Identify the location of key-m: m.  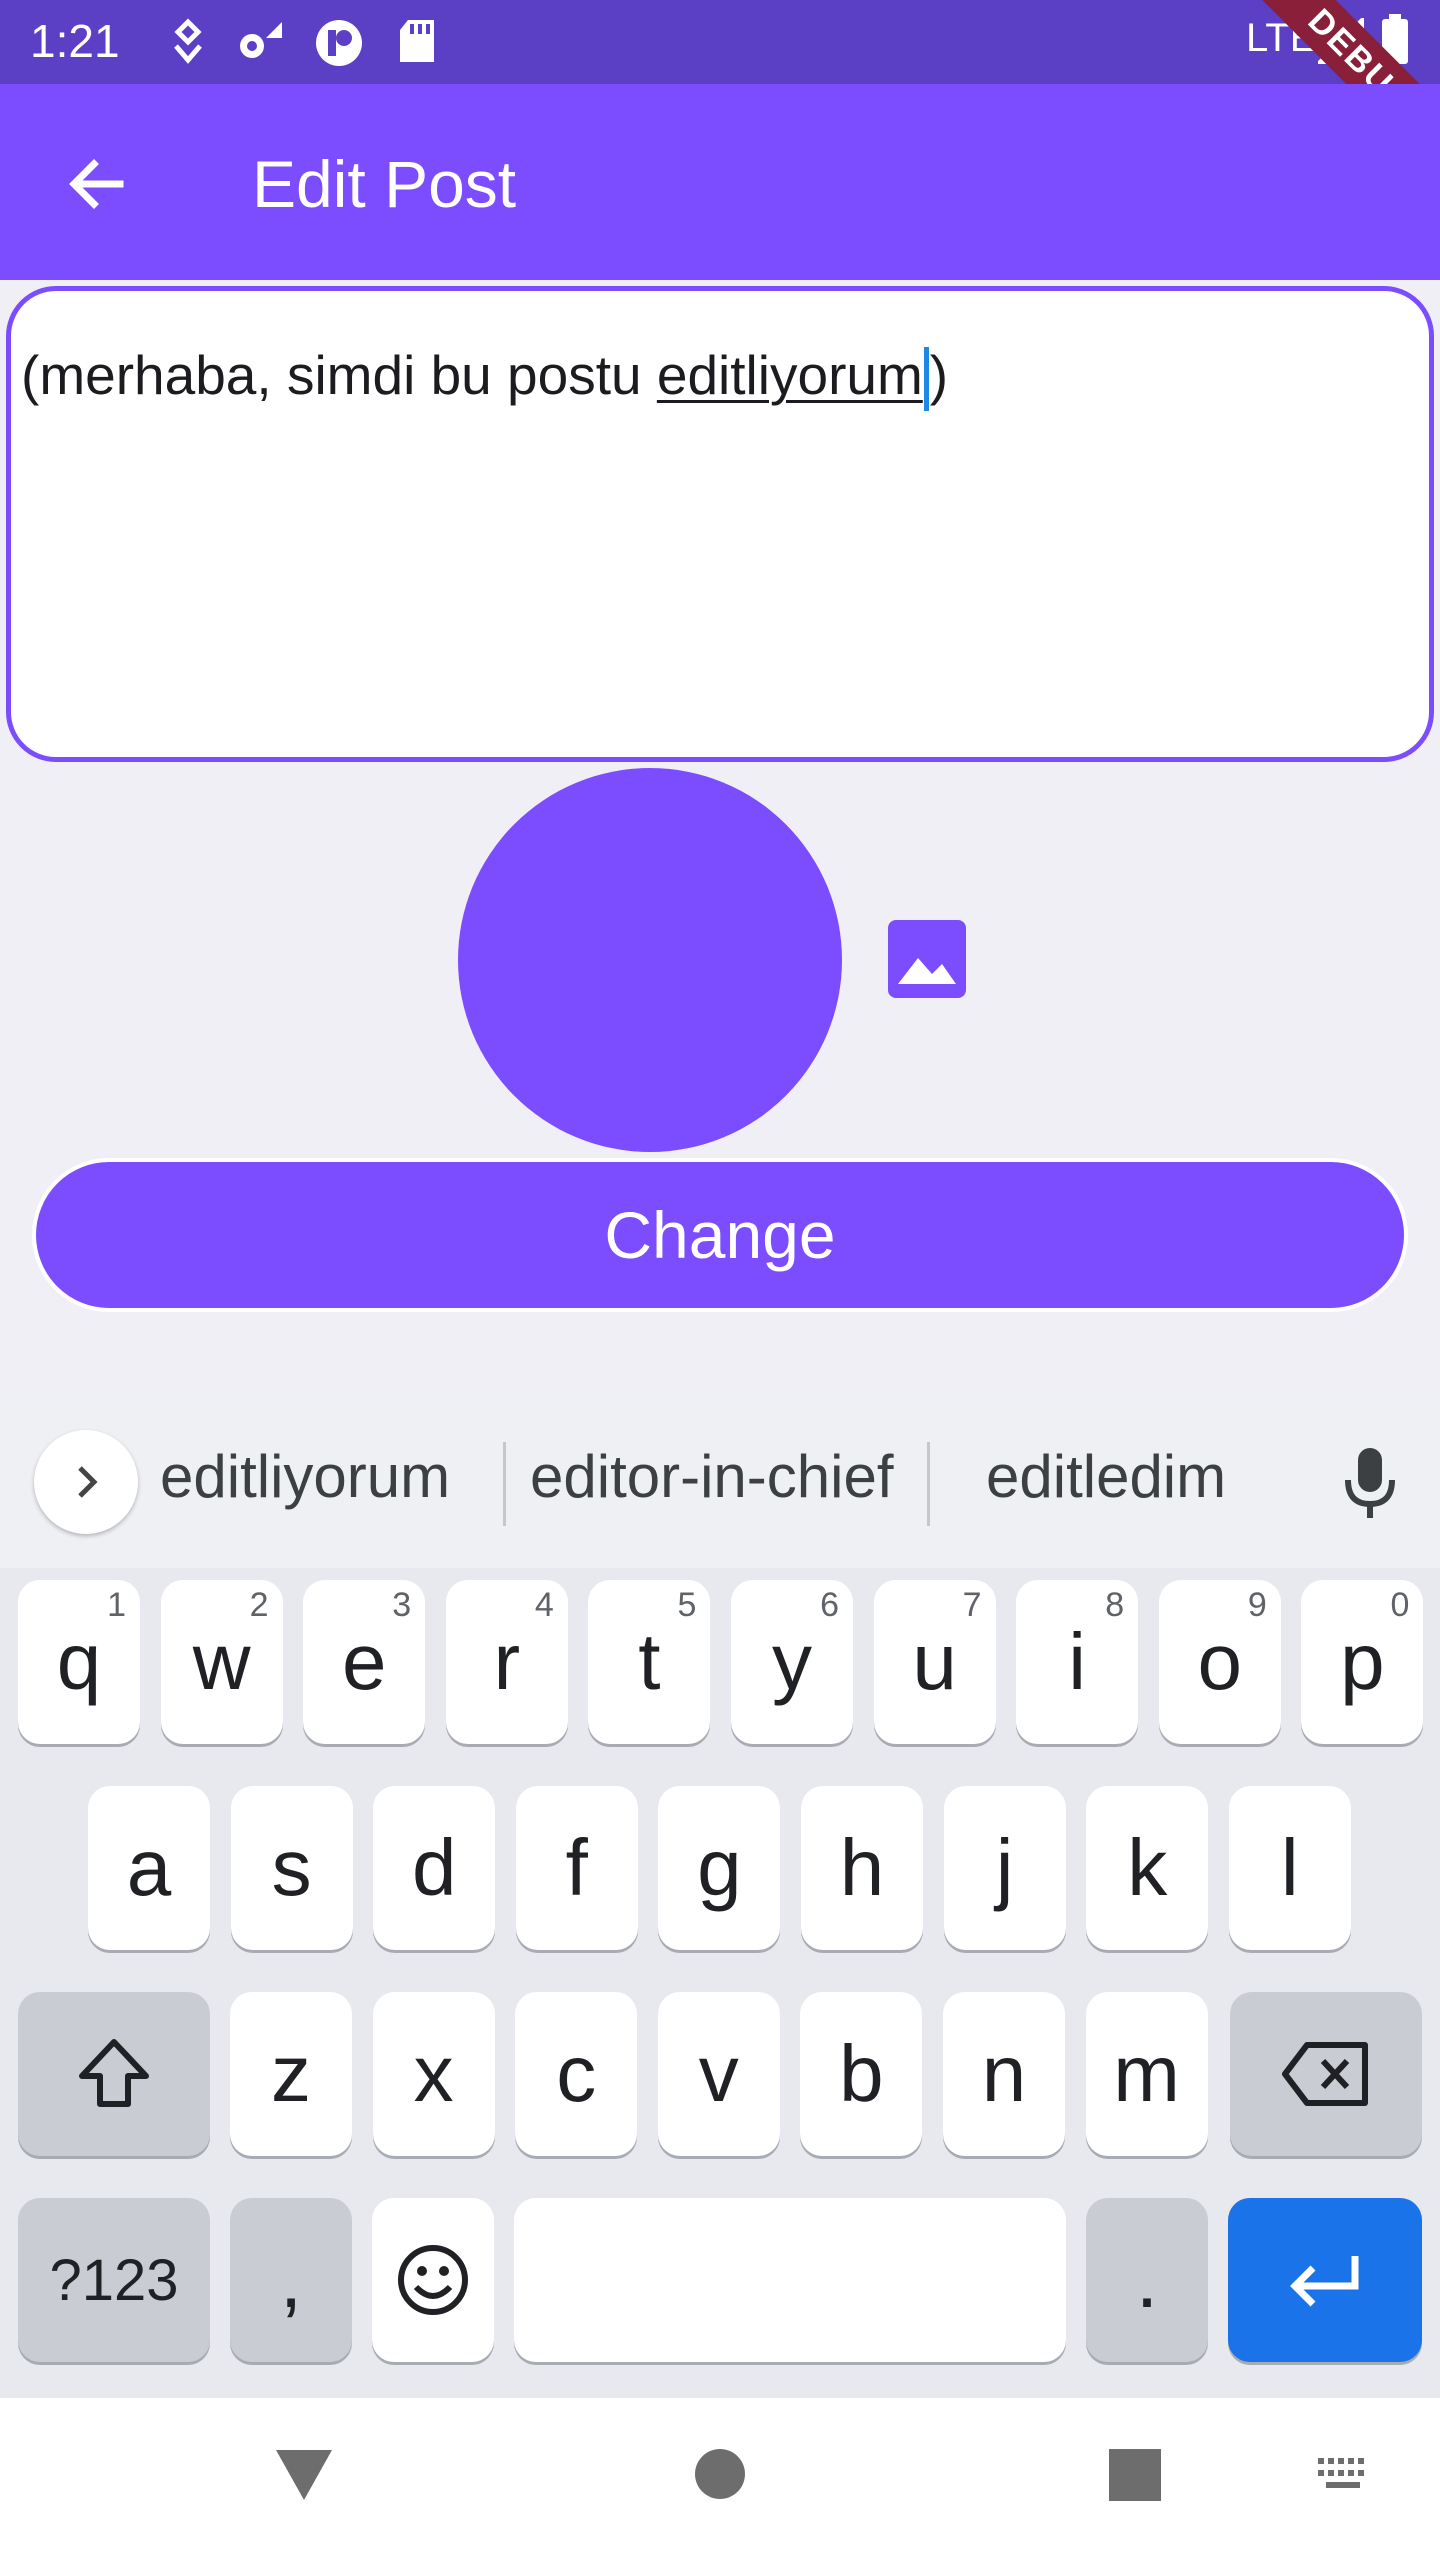
(1146, 2074).